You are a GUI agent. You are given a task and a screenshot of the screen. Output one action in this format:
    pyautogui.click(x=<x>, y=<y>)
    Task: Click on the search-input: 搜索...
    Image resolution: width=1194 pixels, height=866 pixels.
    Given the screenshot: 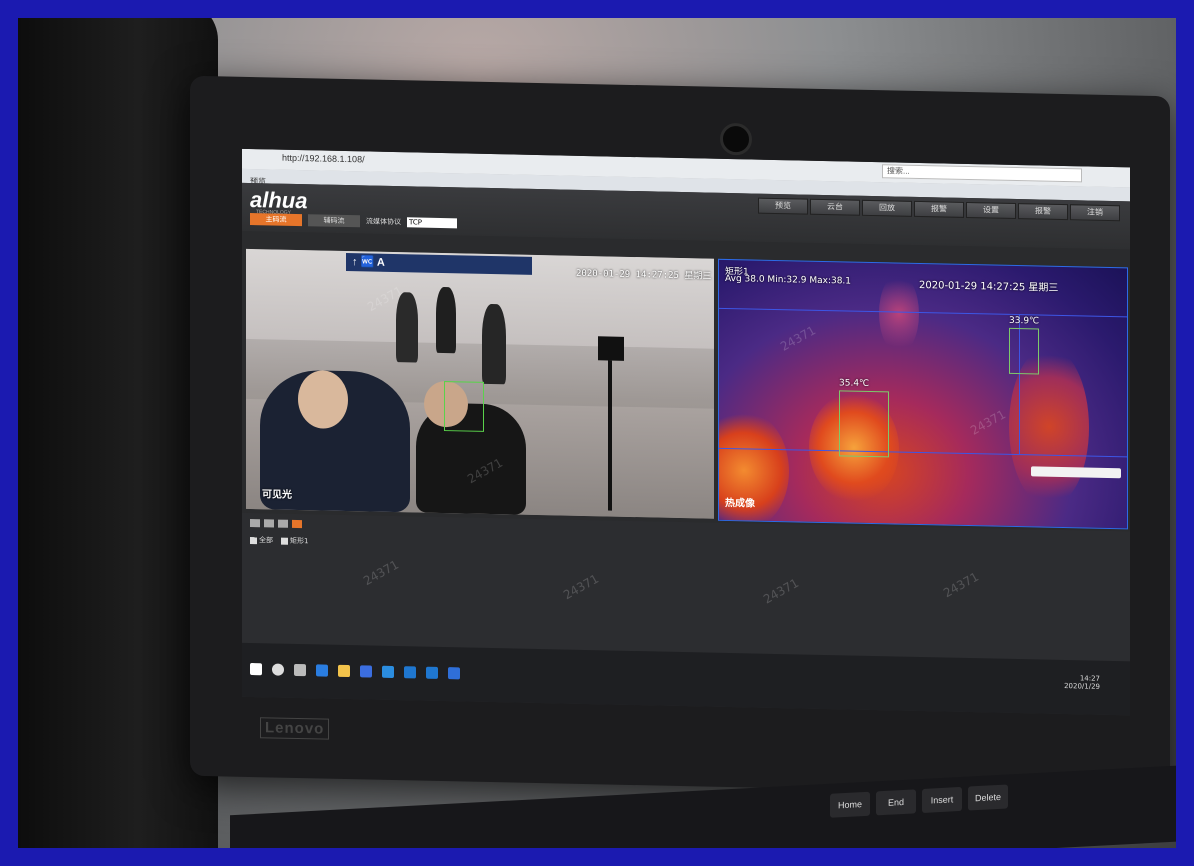 What is the action you would take?
    pyautogui.click(x=982, y=173)
    